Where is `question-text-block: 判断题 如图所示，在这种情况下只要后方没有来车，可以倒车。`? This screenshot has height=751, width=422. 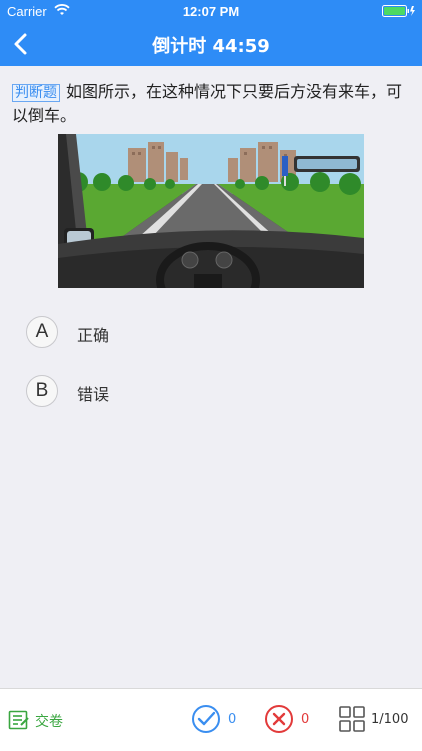
question-text-block: 判断题 如图所示，在这种情况下只要后方没有来车，可以倒车。 is located at coordinates (211, 104).